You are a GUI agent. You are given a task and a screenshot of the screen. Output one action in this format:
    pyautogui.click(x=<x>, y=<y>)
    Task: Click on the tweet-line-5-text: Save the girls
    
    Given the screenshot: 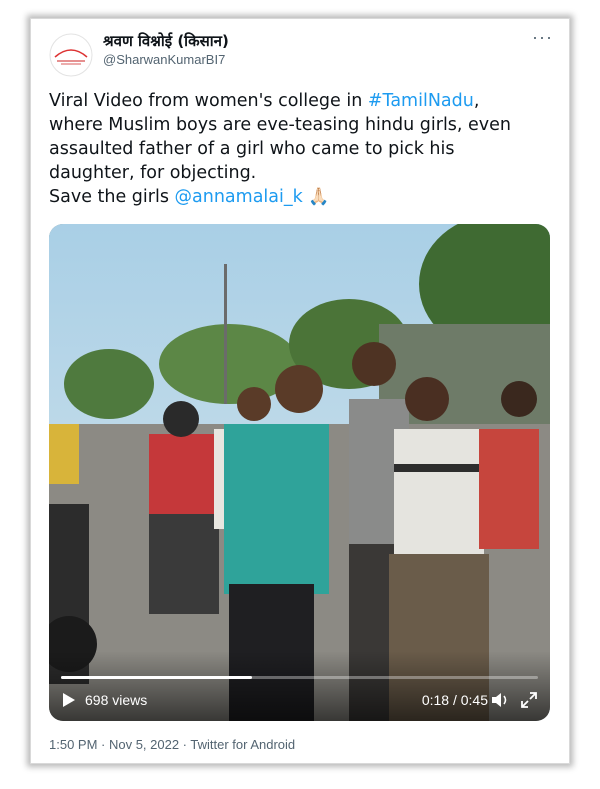 What is the action you would take?
    pyautogui.click(x=112, y=197)
    